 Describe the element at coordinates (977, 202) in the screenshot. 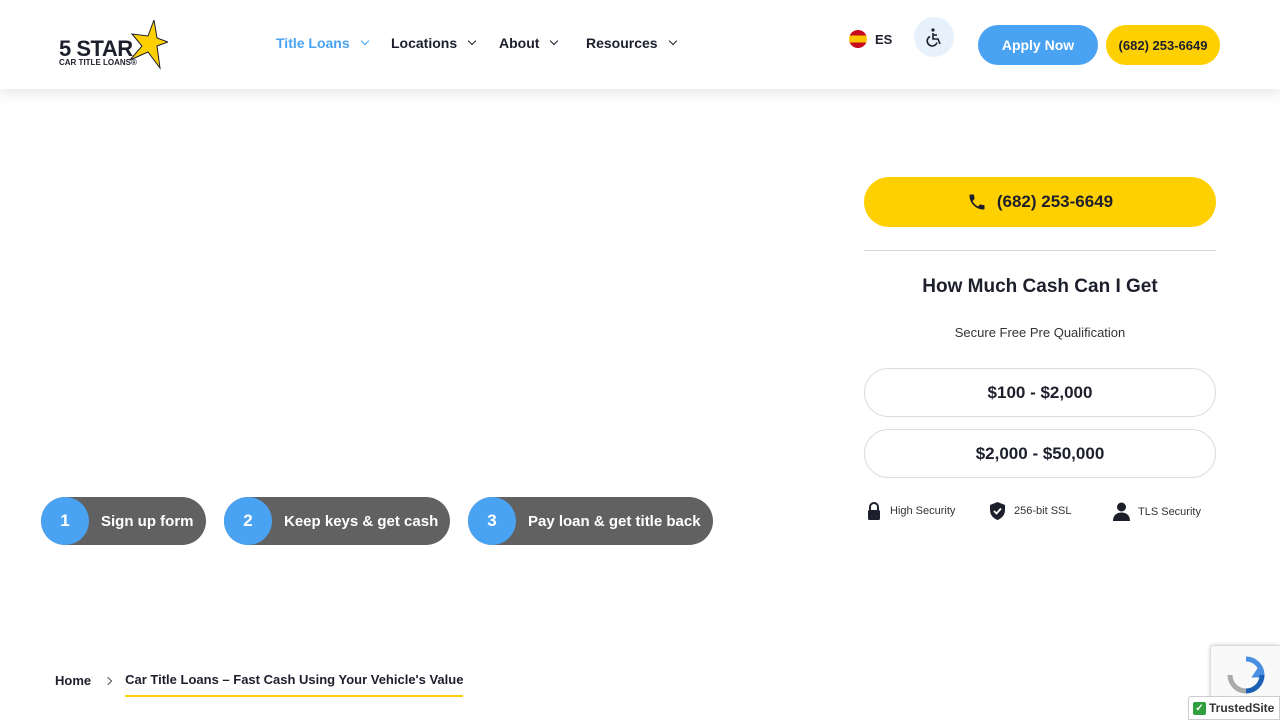

I see `phone-icon` at that location.